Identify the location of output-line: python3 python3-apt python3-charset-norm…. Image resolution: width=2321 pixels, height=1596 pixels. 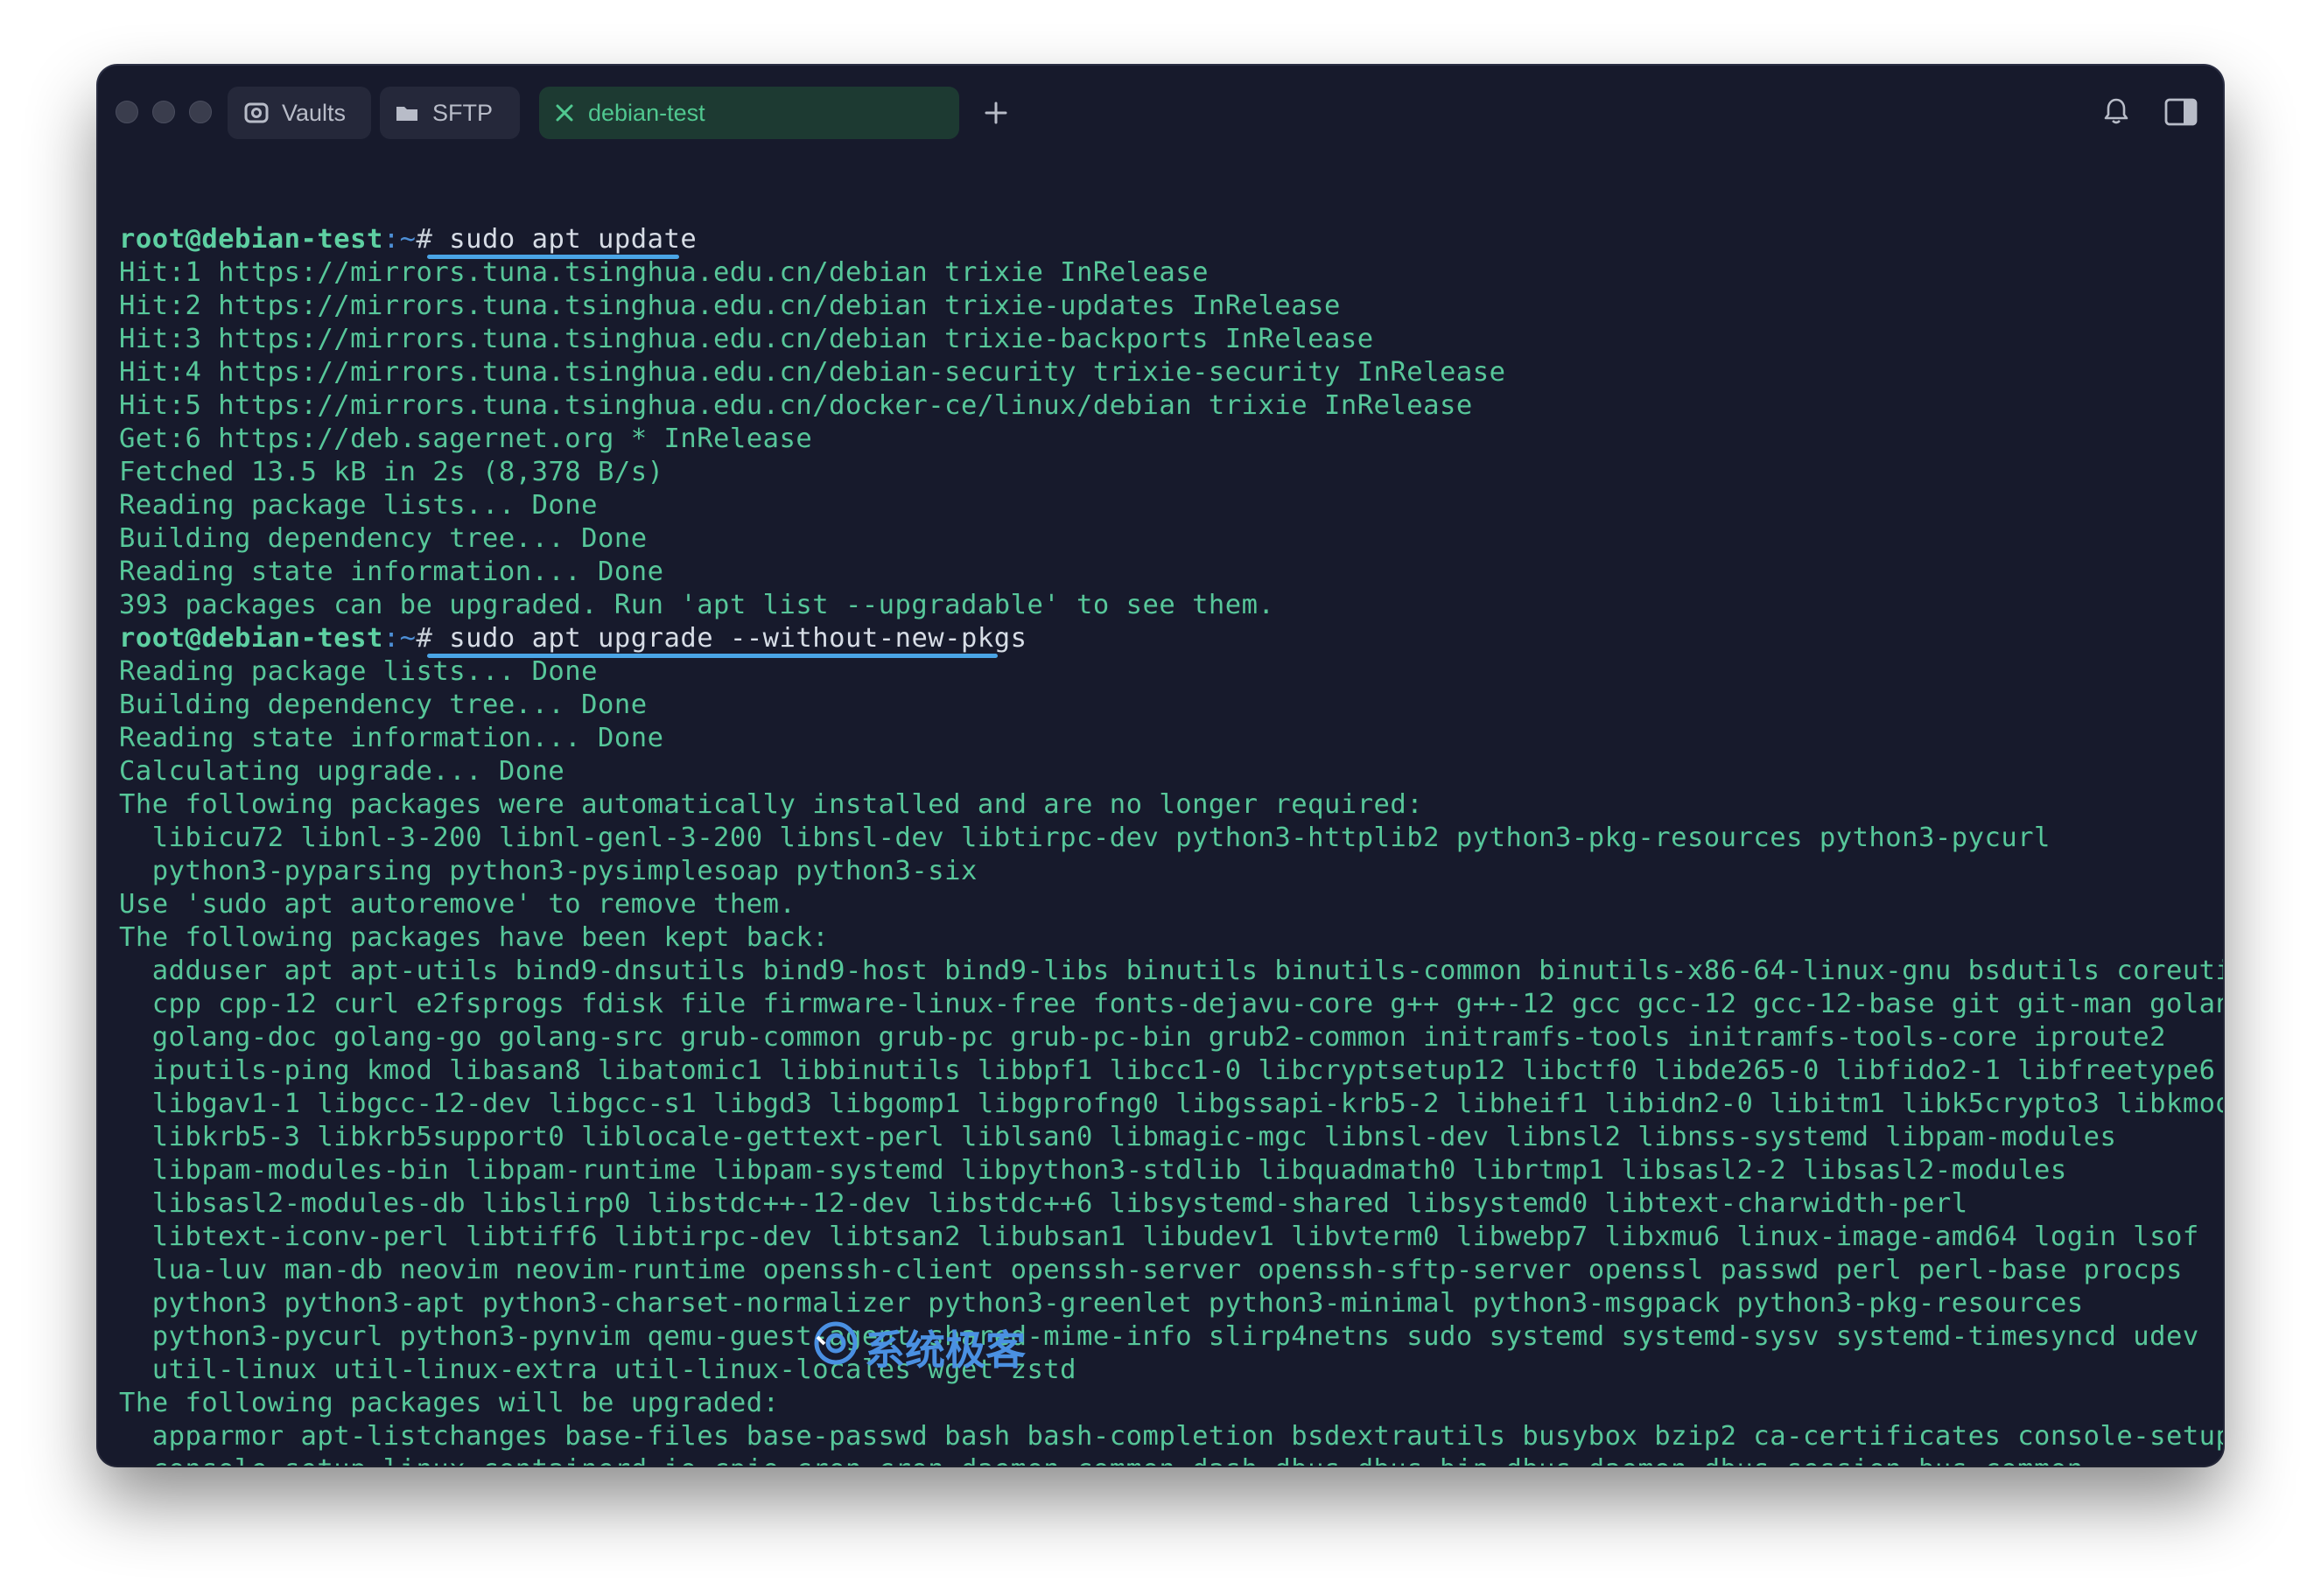
(1101, 1303).